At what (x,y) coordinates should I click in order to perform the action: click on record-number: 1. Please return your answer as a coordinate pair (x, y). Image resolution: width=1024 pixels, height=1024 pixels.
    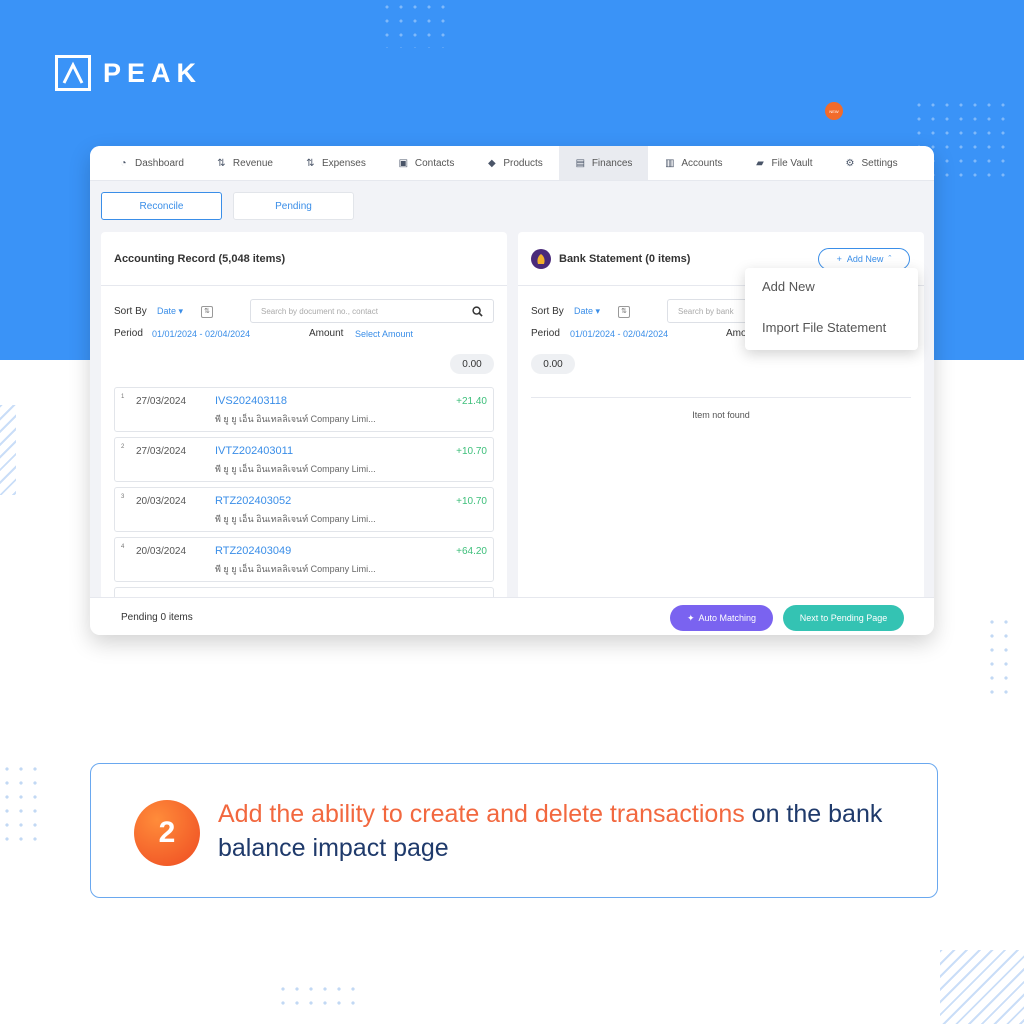
    Looking at the image, I should click on (123, 397).